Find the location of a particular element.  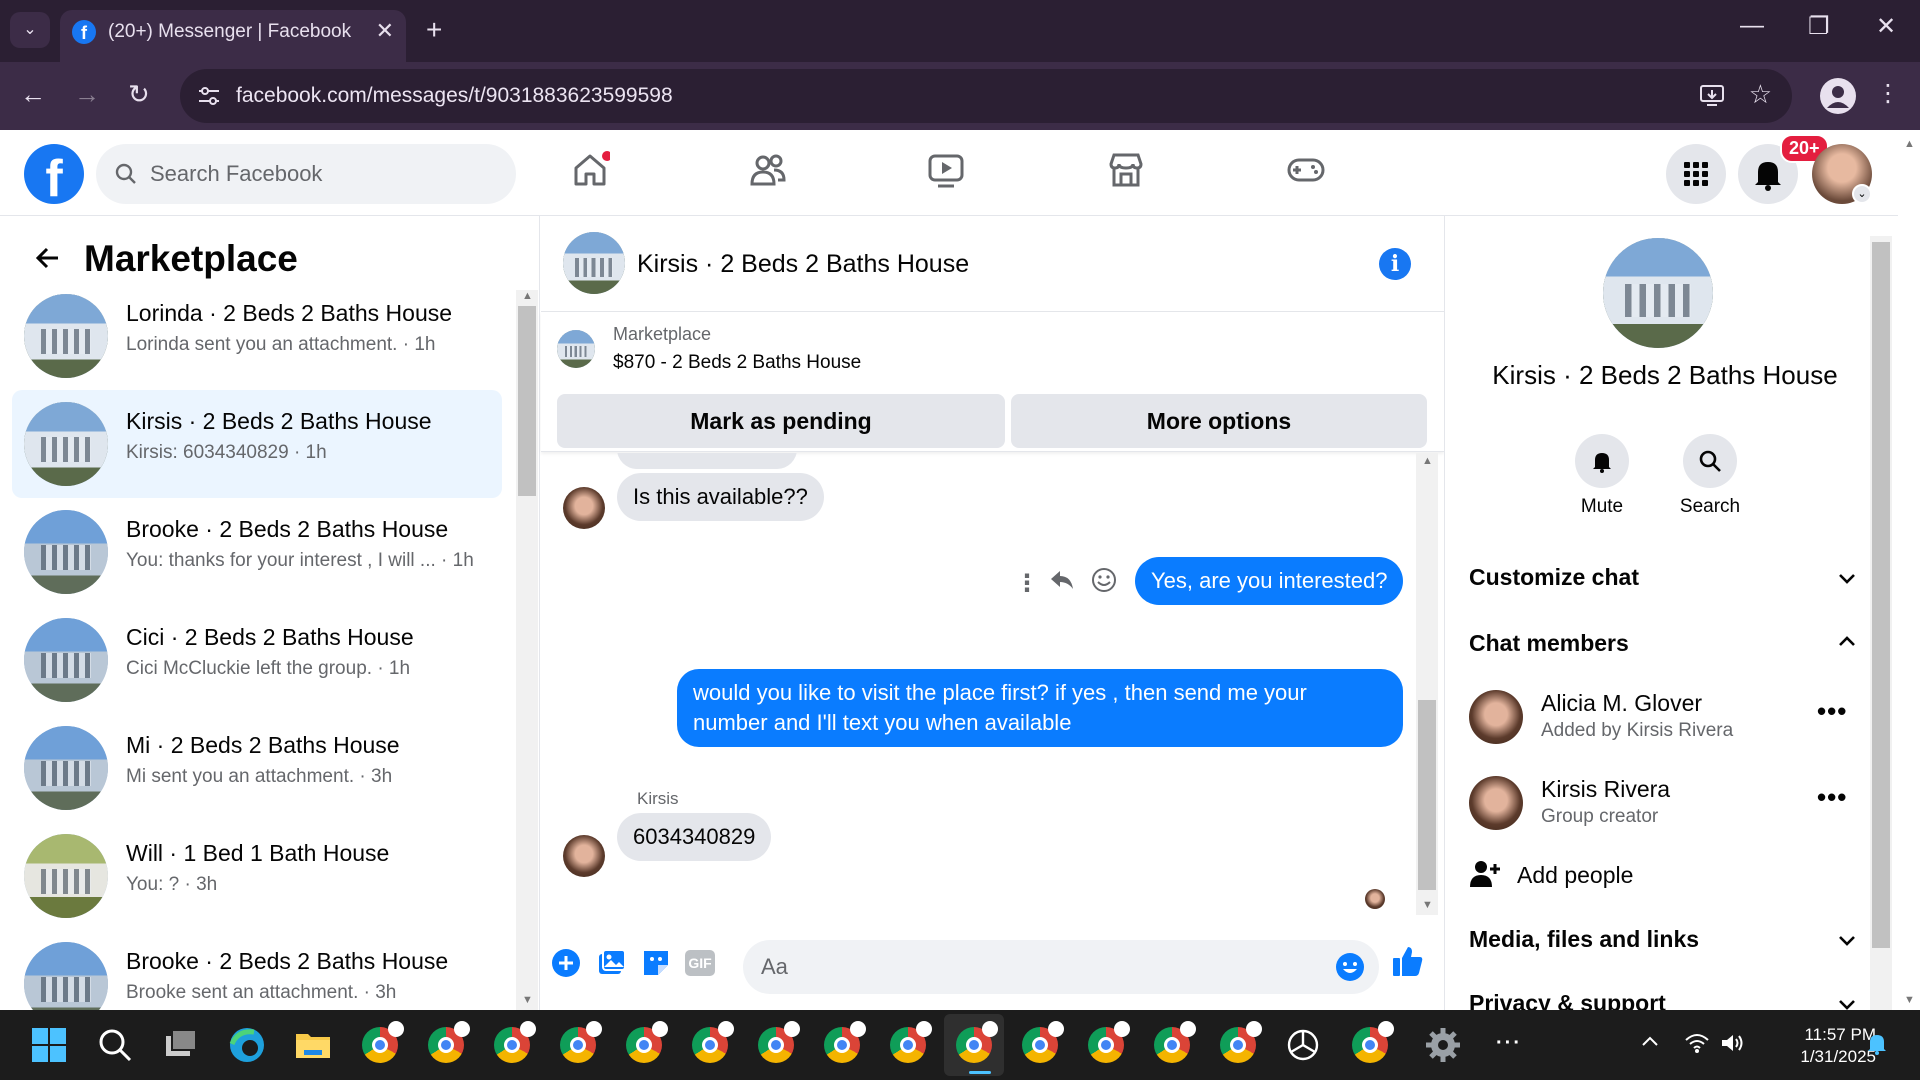

chat-members-section: Chat members is located at coordinates (1549, 643).